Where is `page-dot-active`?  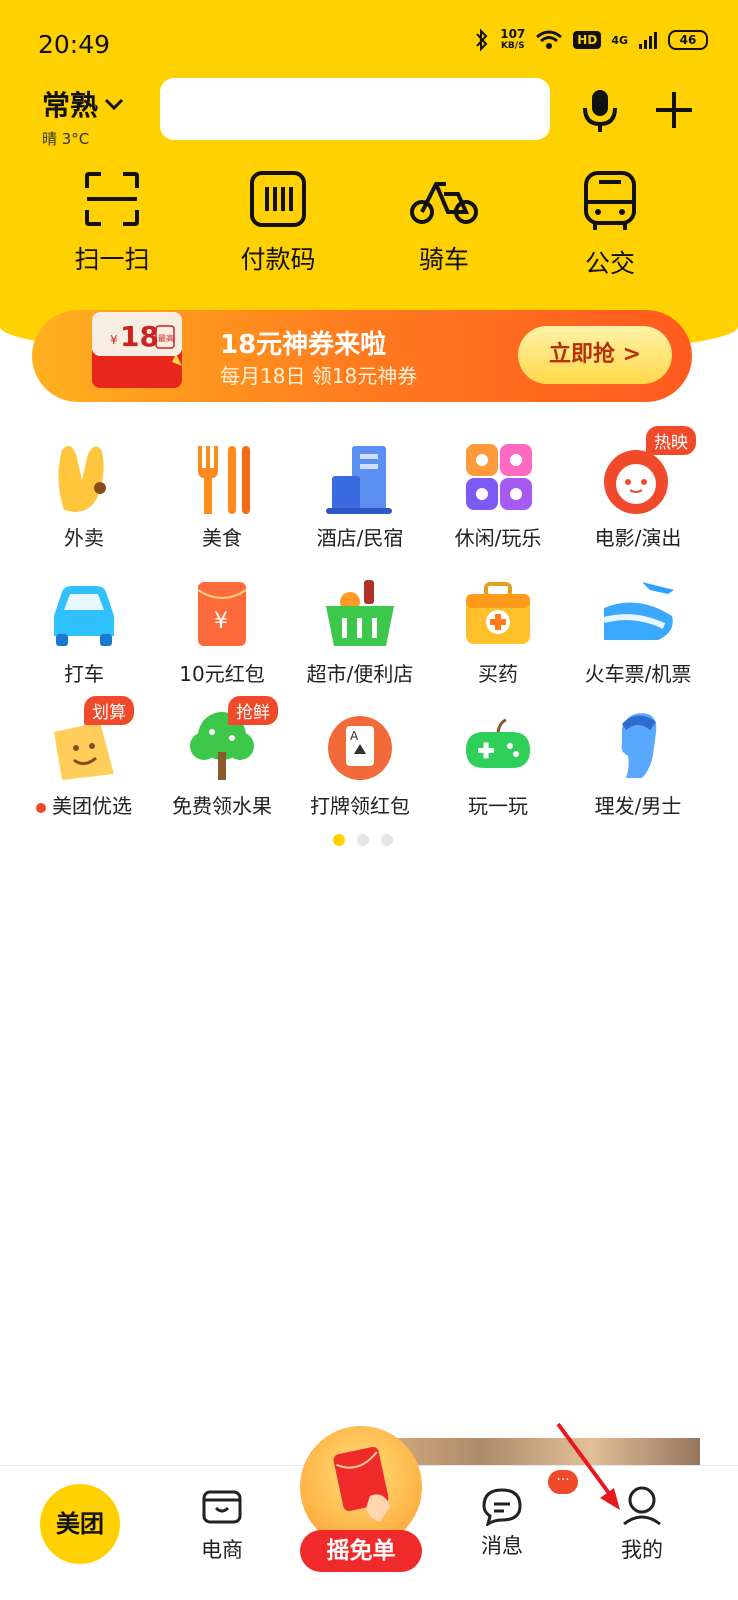
page-dot-active is located at coordinates (339, 840).